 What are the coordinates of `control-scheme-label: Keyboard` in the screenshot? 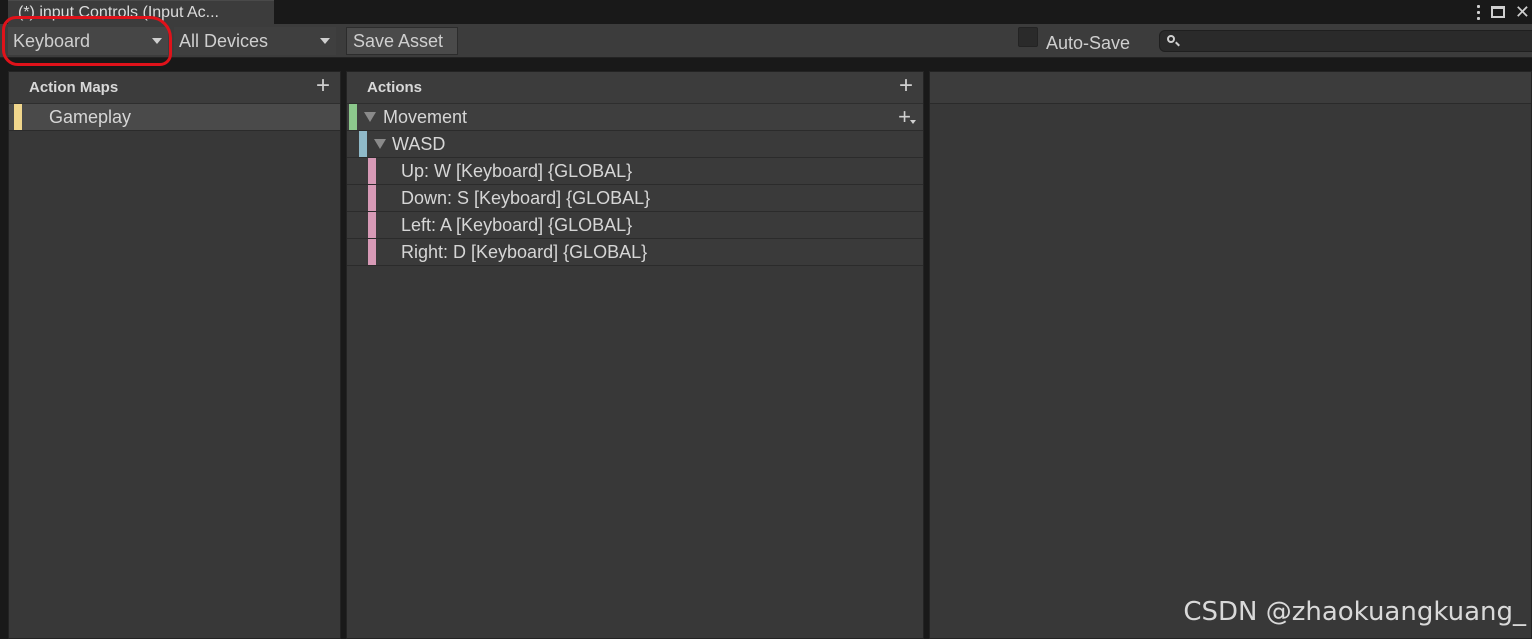 It's located at (52, 41).